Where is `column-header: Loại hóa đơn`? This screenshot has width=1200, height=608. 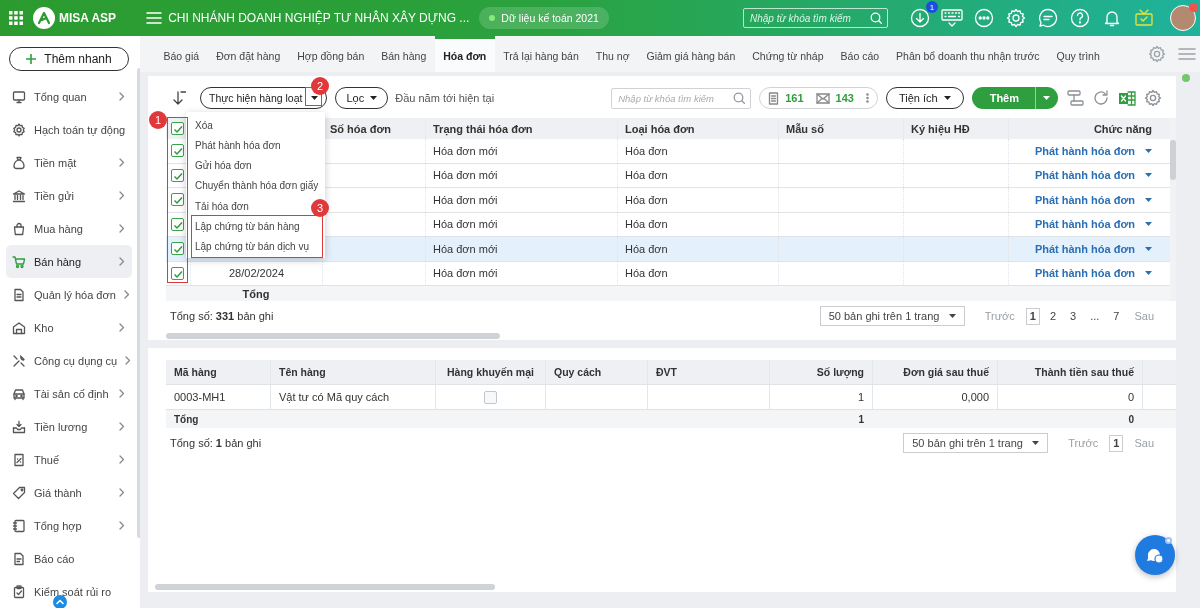 column-header: Loại hóa đơn is located at coordinates (697, 128).